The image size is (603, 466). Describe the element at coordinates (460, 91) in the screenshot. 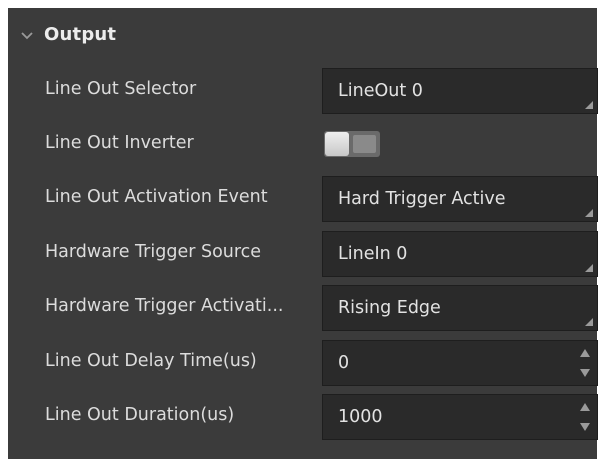

I see `line-out-selector-dropdown: LineOut 0` at that location.